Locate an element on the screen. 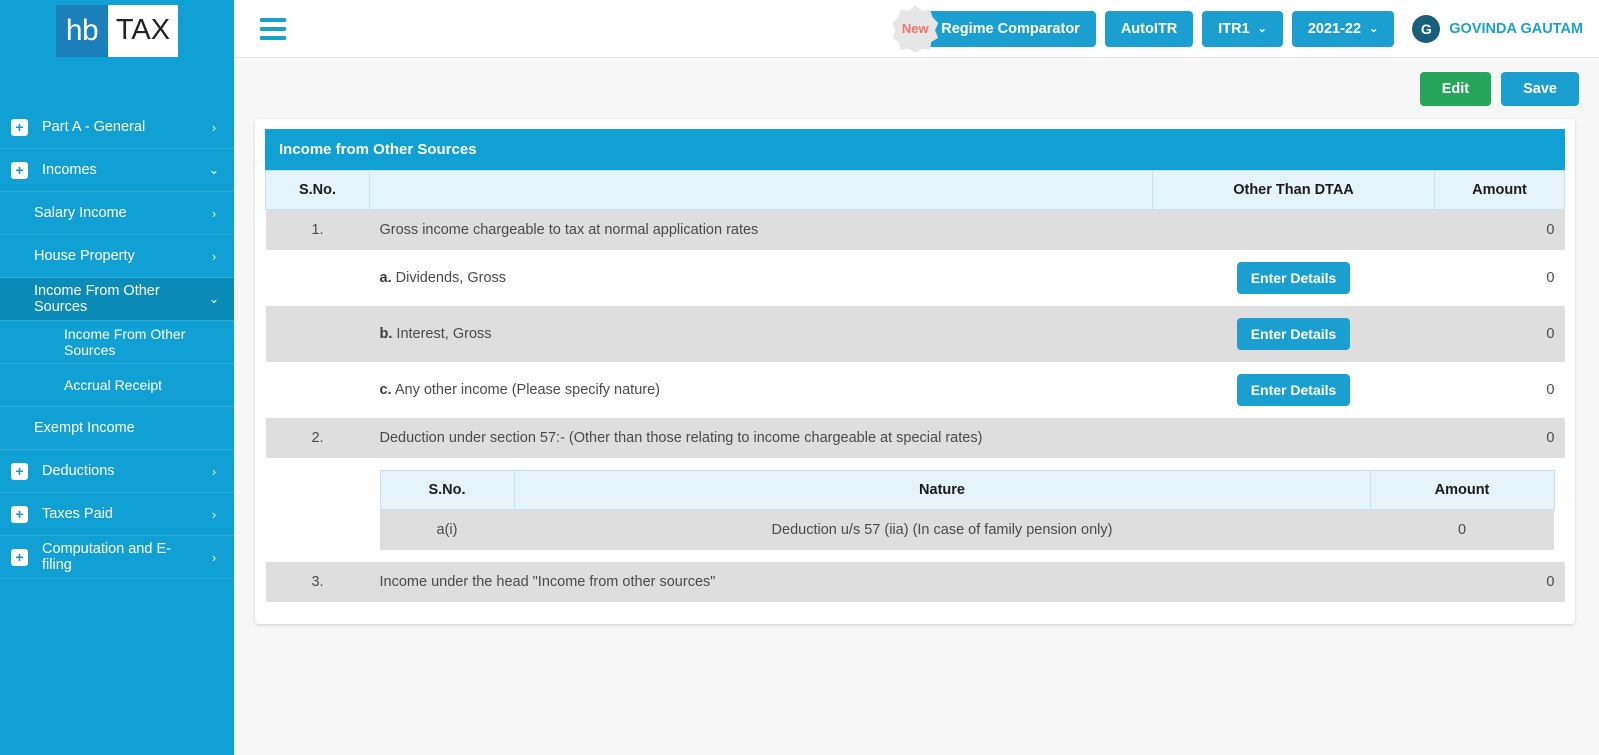 The height and width of the screenshot is (755, 1599). sidebar-item-label: Incomes is located at coordinates (69, 170).